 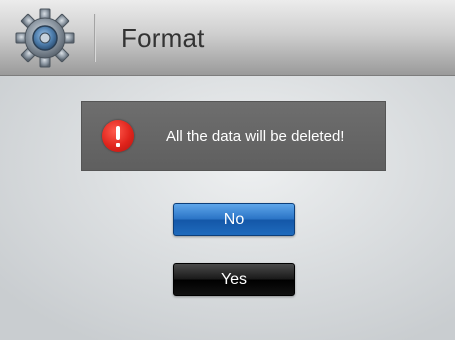 What do you see at coordinates (45, 38) in the screenshot?
I see `gear-icon` at bounding box center [45, 38].